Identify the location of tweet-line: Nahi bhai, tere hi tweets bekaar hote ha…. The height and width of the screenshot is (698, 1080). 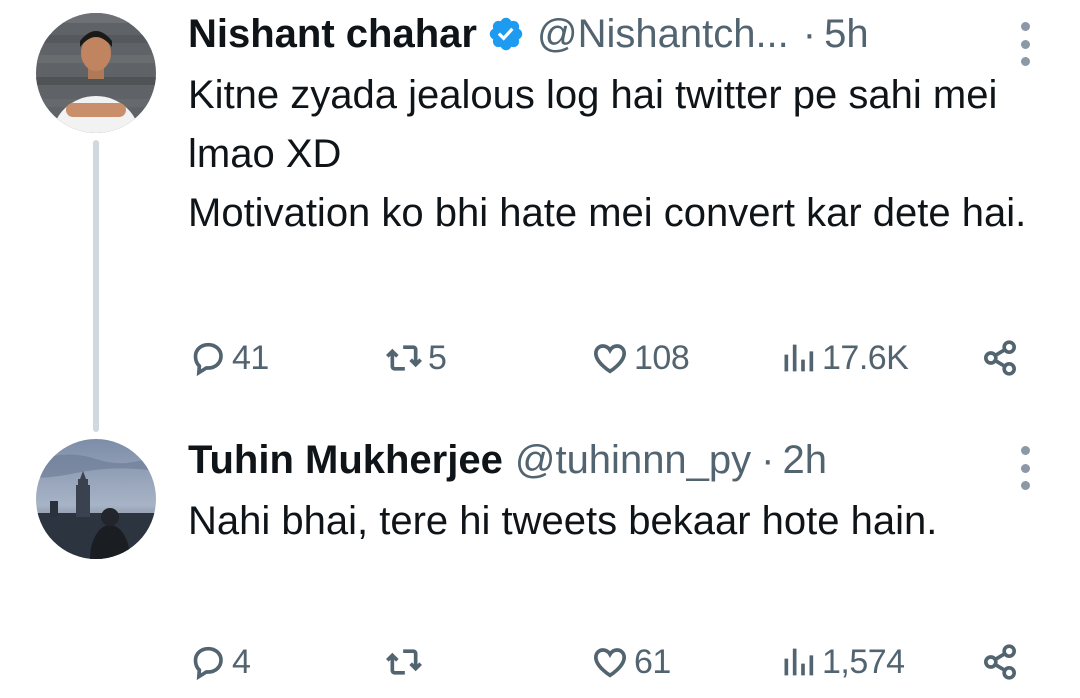
(563, 521).